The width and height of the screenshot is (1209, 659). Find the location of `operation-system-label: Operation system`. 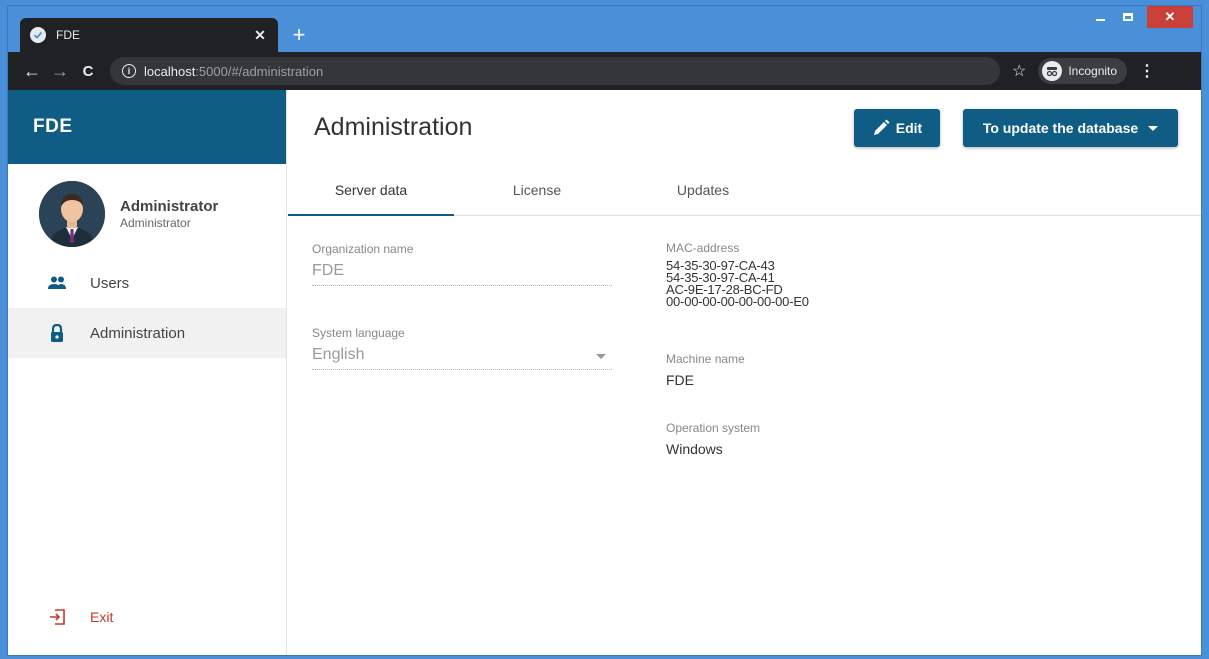

operation-system-label: Operation system is located at coordinates (713, 428).